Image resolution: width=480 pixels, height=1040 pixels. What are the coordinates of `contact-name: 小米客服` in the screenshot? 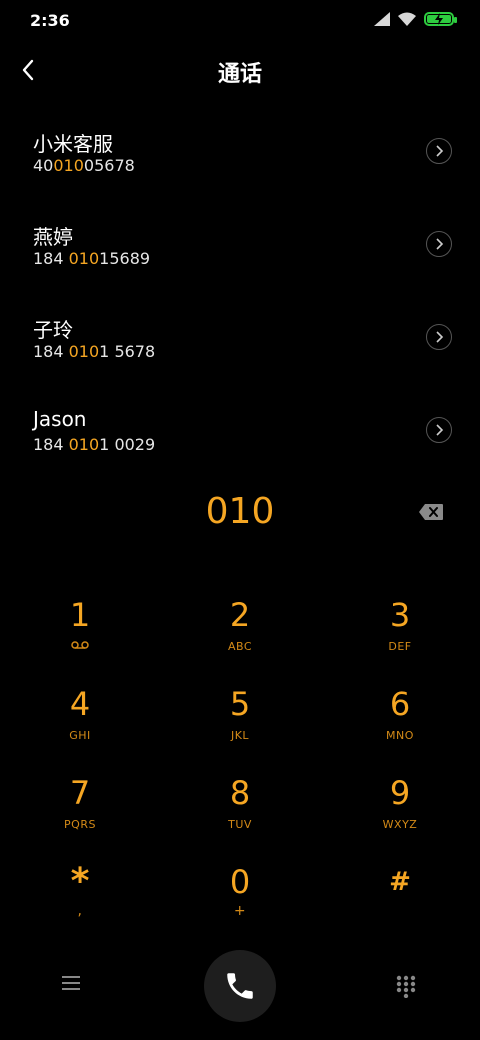 It's located at (73, 144).